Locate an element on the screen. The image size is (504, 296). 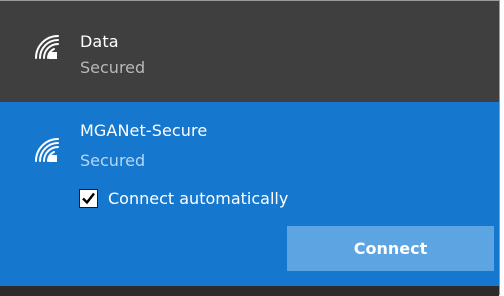
checkmark-icon is located at coordinates (88, 198).